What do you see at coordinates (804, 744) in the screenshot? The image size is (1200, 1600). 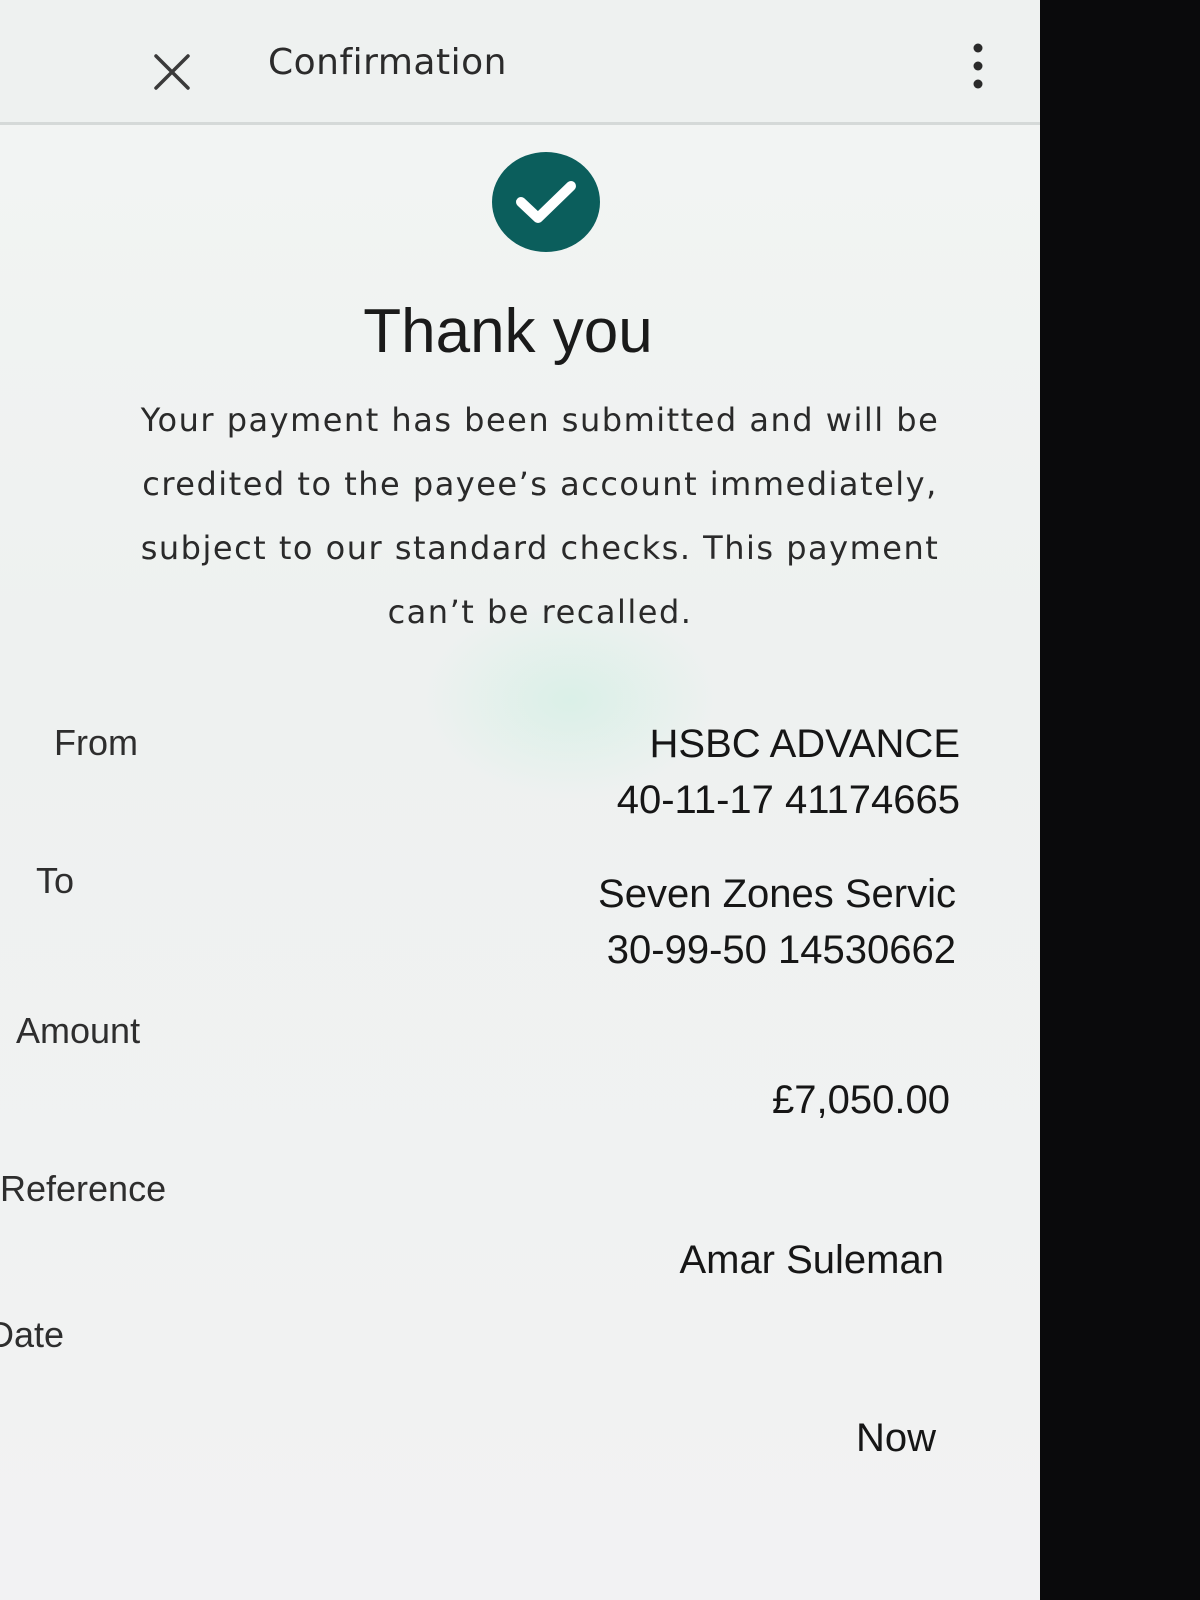 I see `from-account-name: HSBC ADVANCE` at bounding box center [804, 744].